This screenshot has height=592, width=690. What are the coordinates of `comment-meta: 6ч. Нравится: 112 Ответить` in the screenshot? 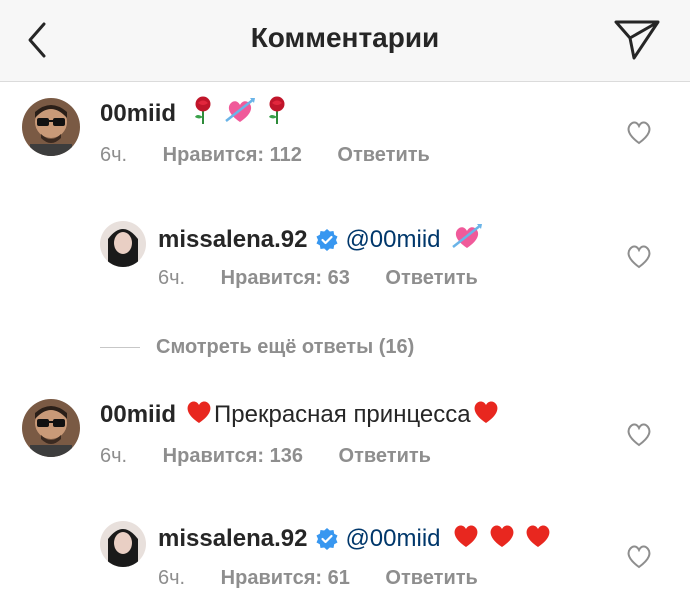 It's located at (280, 155).